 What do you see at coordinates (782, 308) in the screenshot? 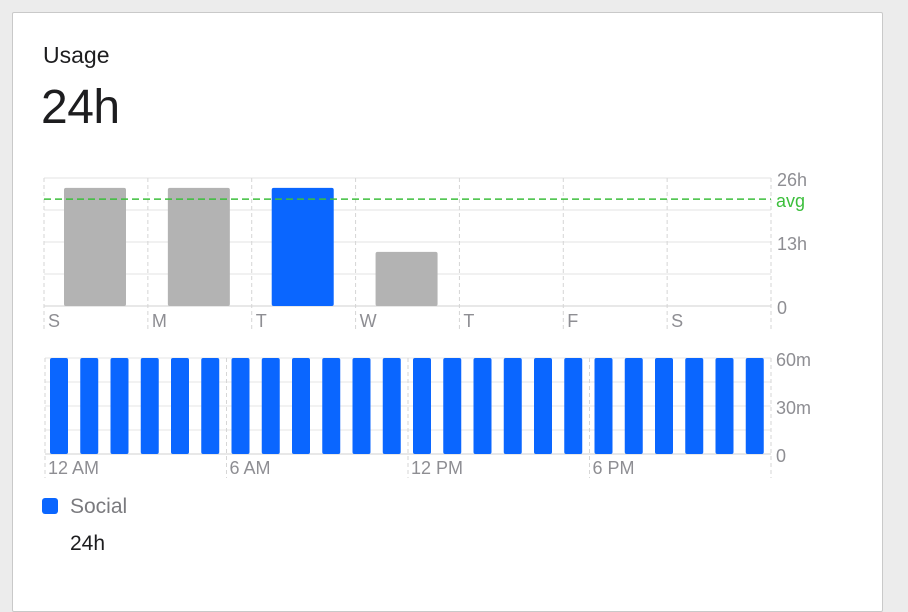
I see `weekly-y-tick: 0` at bounding box center [782, 308].